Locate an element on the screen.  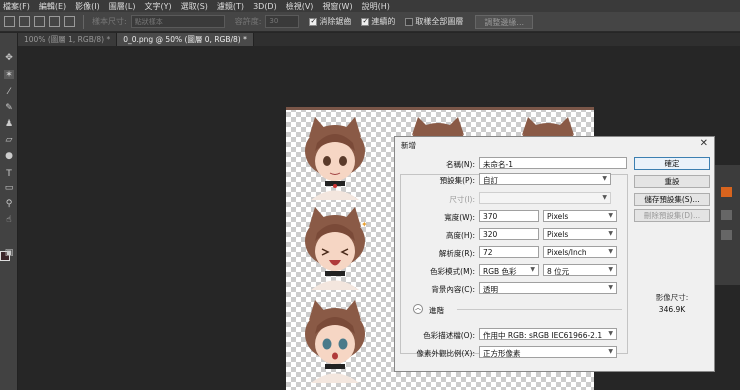
advanced-label: 進階 is located at coordinates (436, 310).